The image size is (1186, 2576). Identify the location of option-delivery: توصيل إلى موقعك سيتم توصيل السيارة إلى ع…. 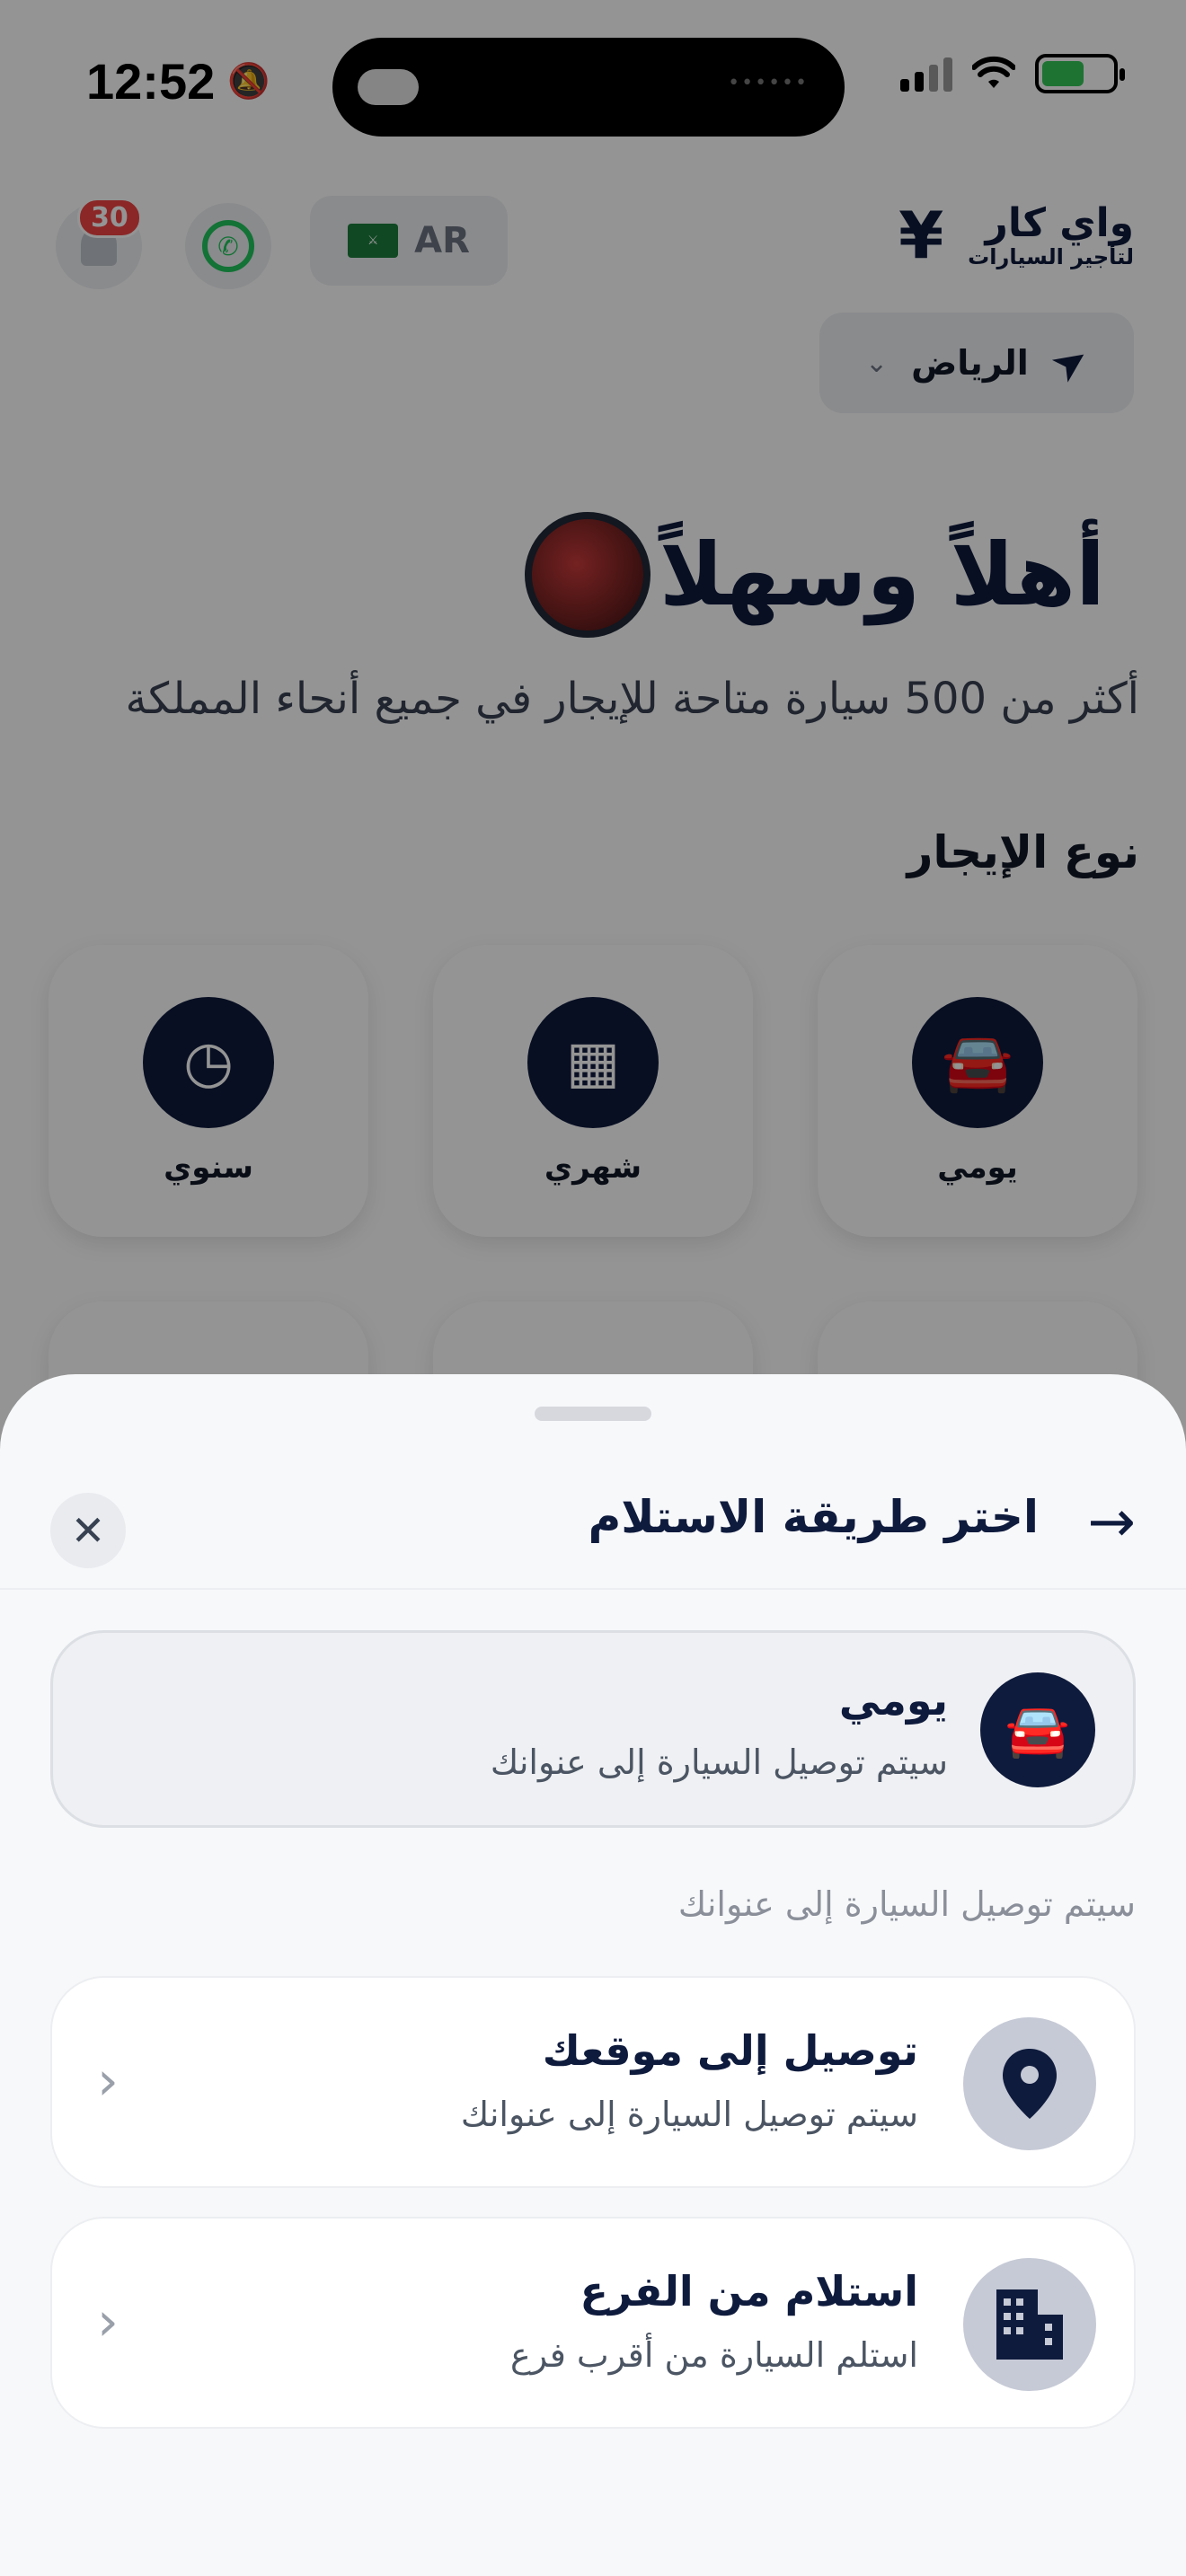
(593, 2082).